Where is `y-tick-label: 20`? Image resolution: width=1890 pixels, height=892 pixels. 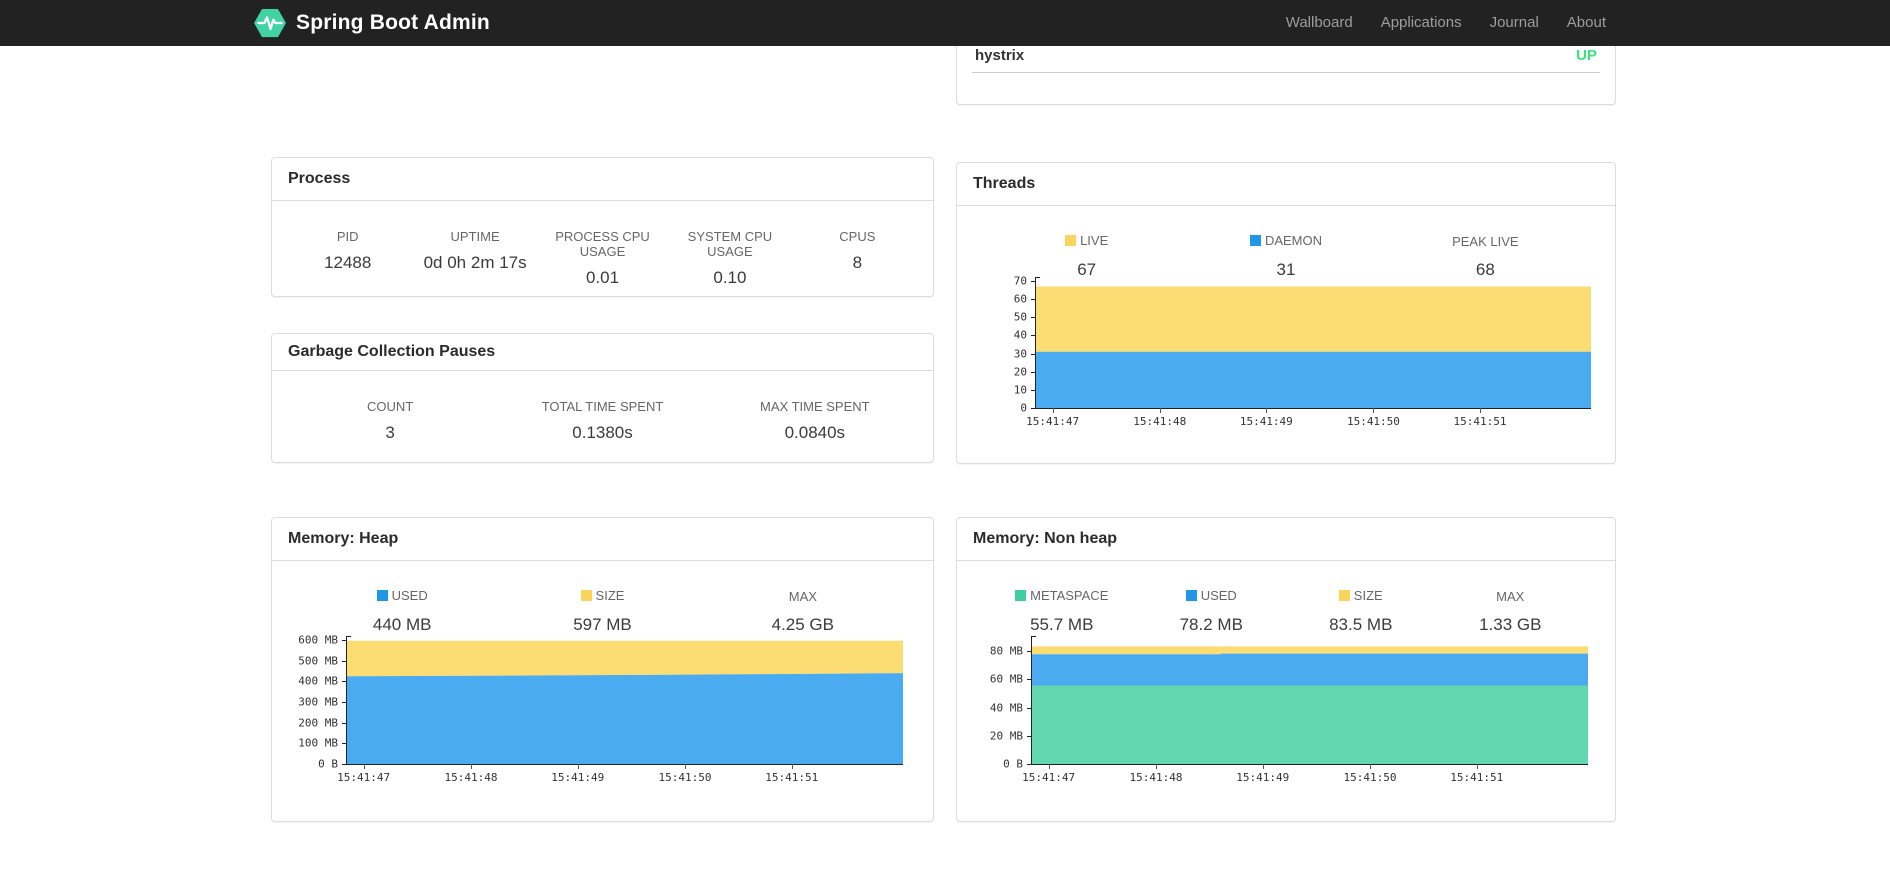
y-tick-label: 20 is located at coordinates (1020, 372).